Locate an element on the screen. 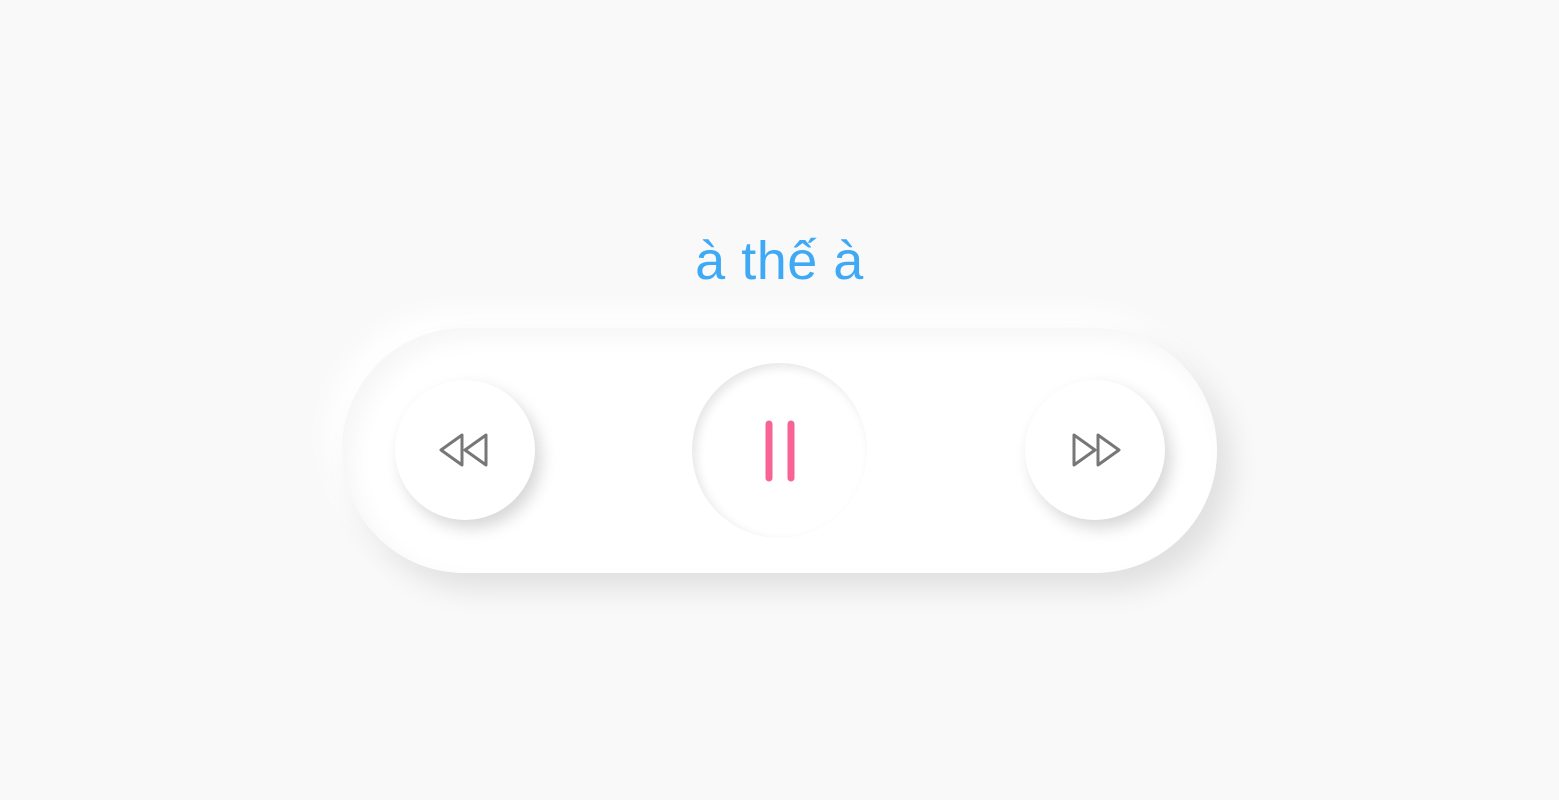 The width and height of the screenshot is (1559, 800). pause-icon is located at coordinates (780, 451).